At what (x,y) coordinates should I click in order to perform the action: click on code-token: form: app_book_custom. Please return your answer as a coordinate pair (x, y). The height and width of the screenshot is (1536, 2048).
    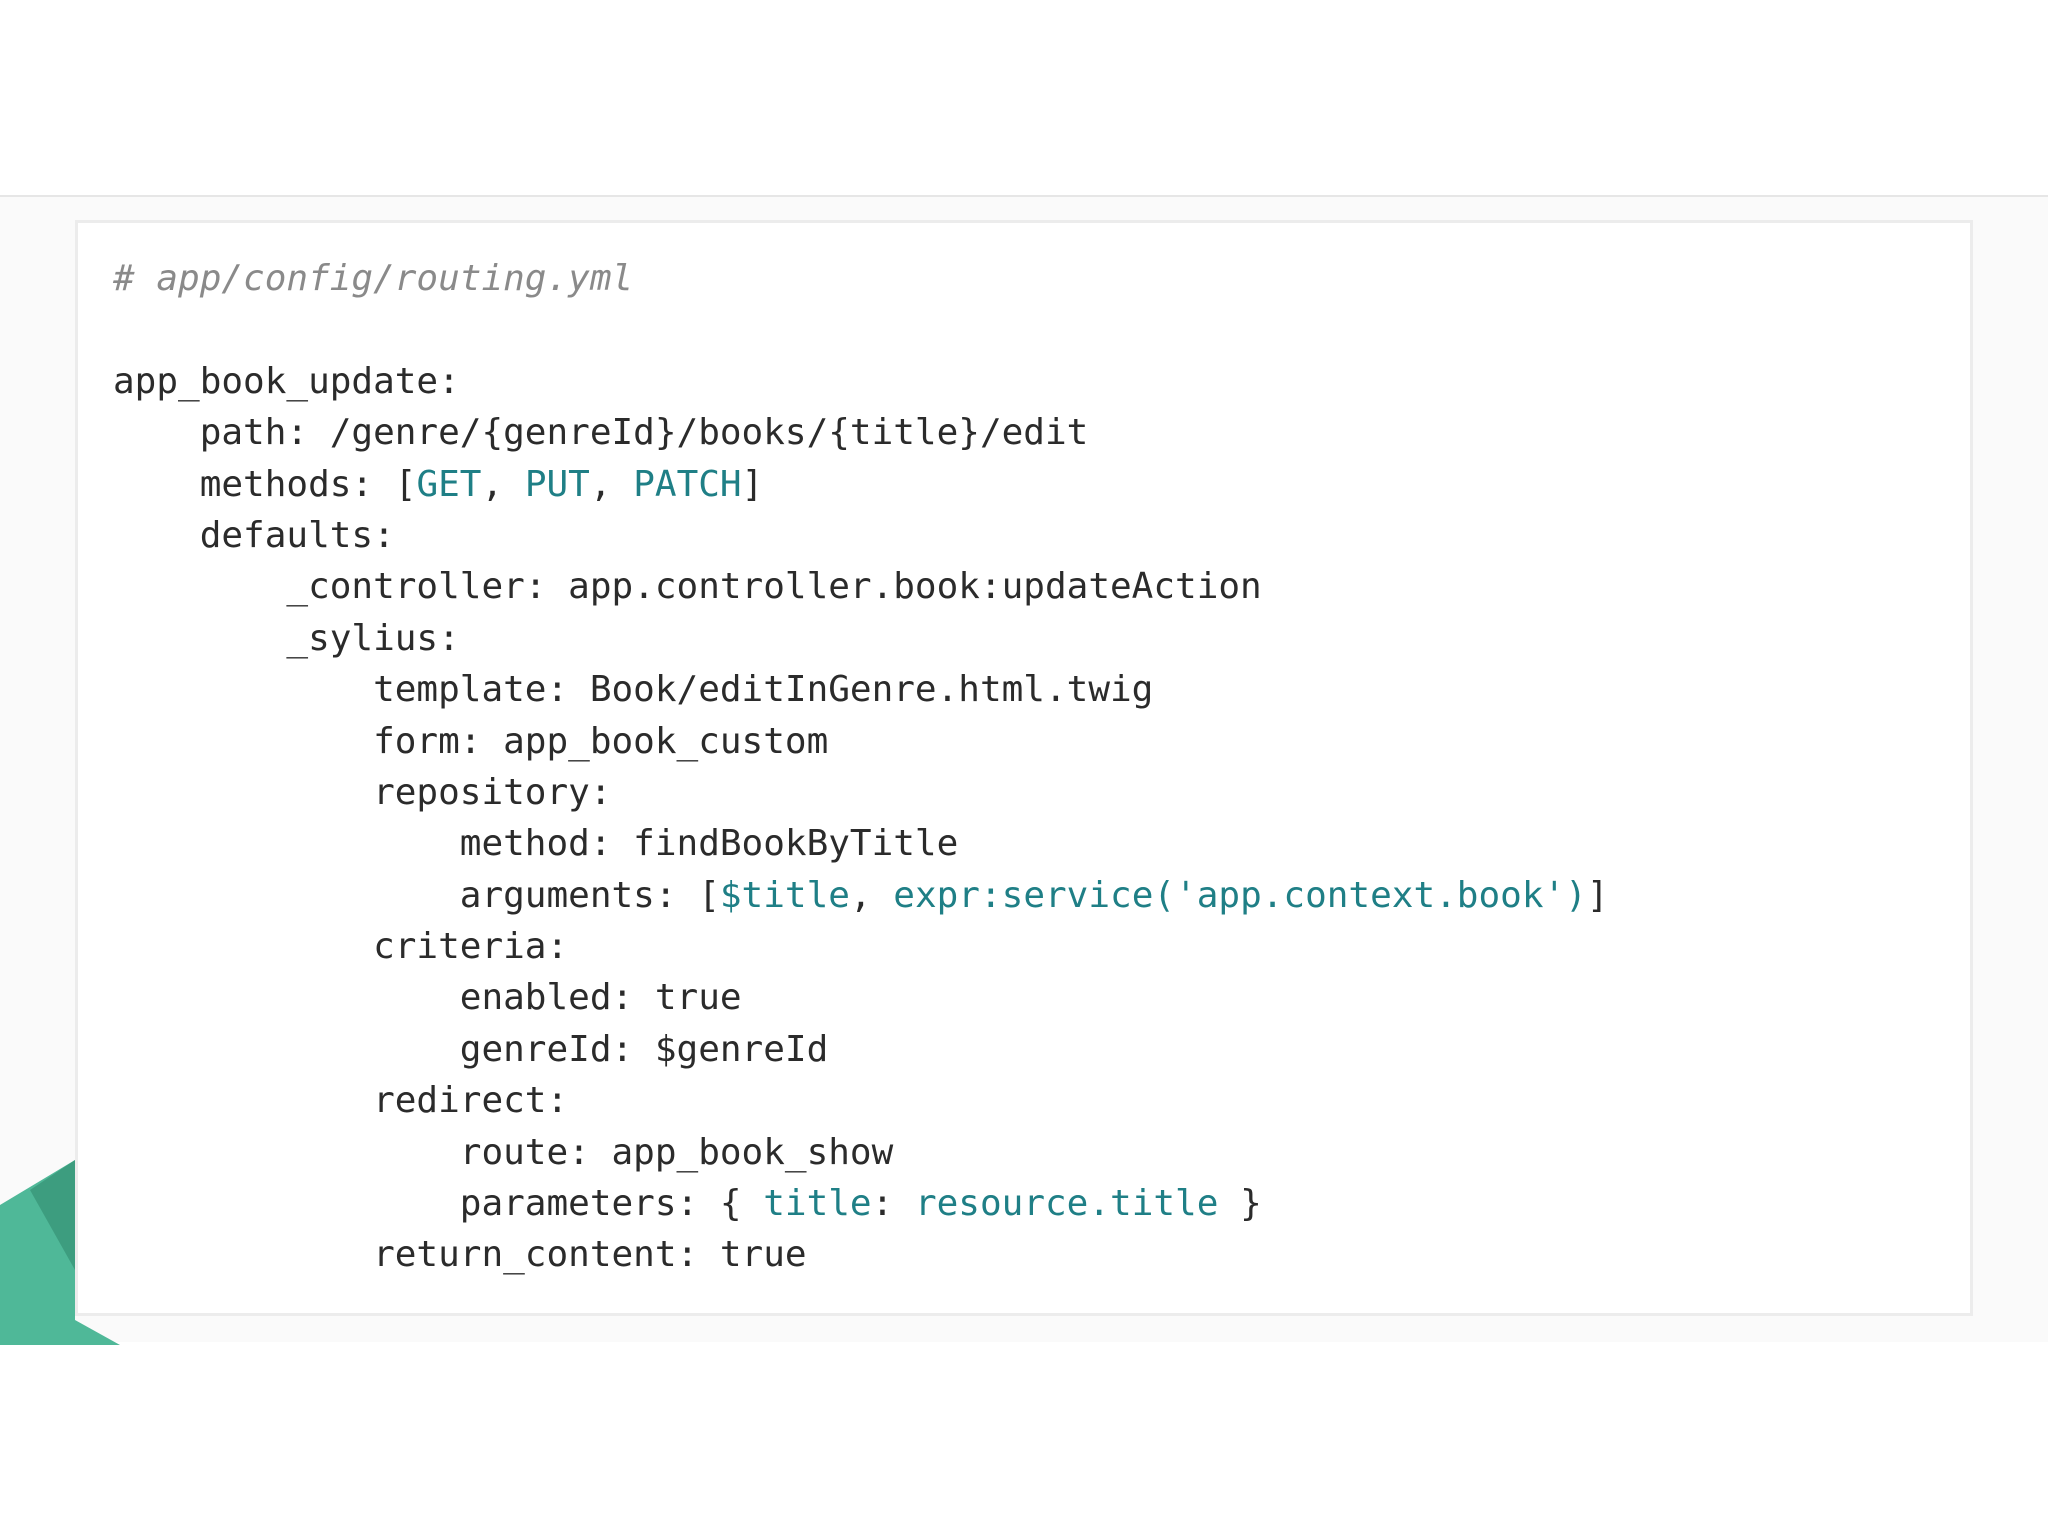
    Looking at the image, I should click on (471, 741).